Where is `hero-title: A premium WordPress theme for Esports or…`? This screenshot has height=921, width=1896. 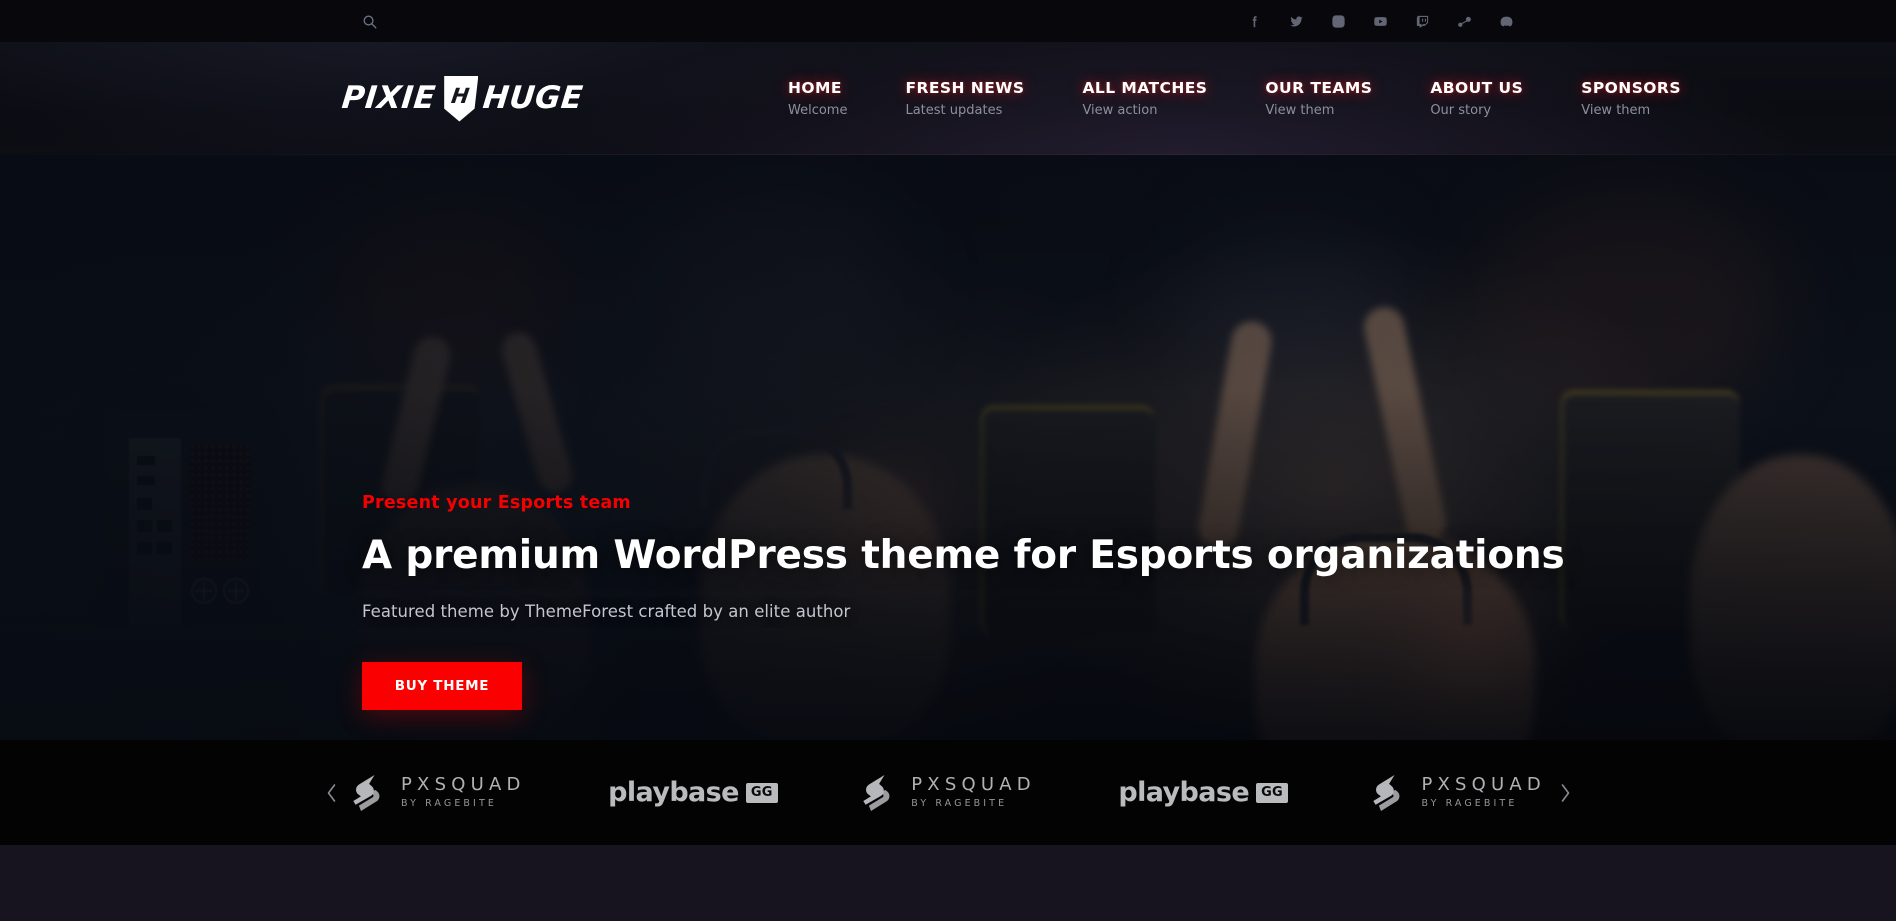
hero-title: A premium WordPress theme for Esports or… is located at coordinates (963, 555).